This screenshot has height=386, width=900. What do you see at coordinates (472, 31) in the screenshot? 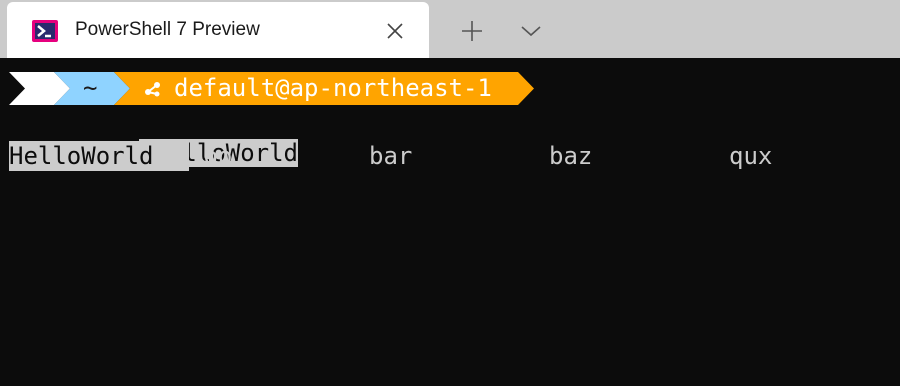
I see `plus-icon` at bounding box center [472, 31].